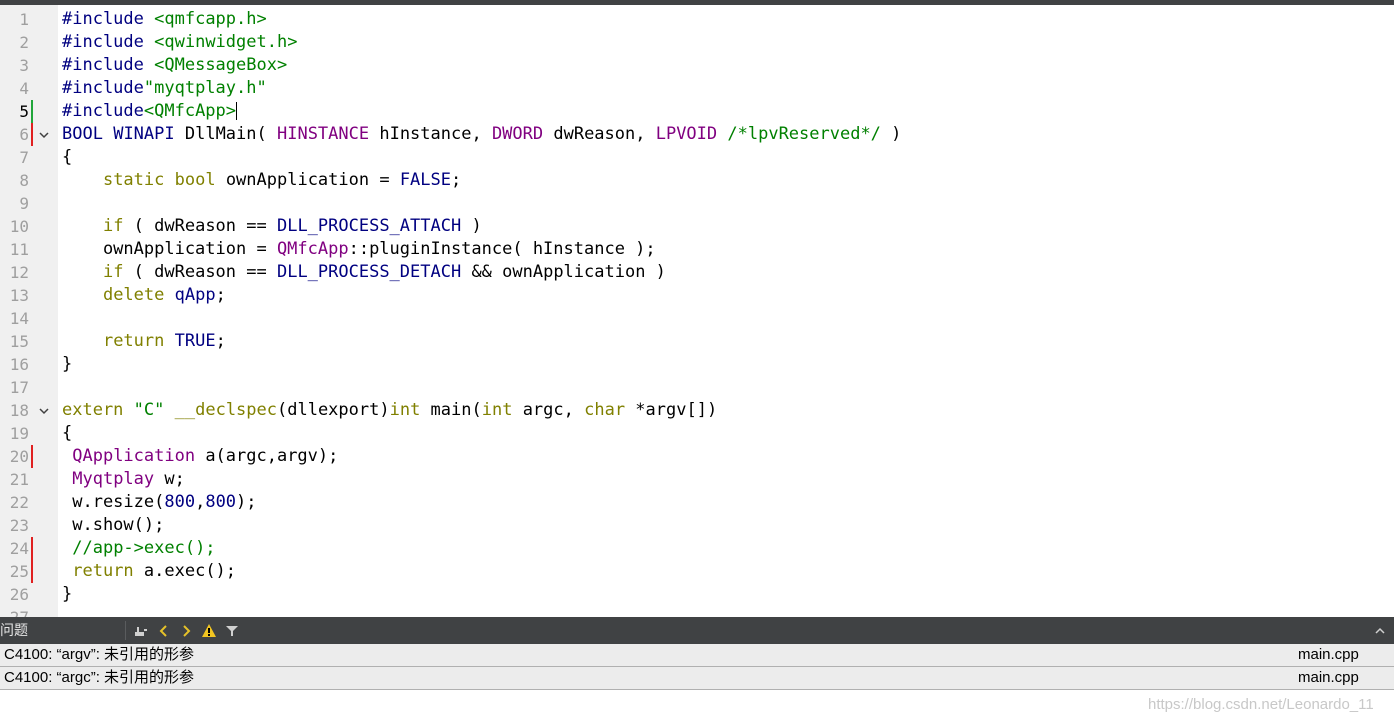 This screenshot has height=724, width=1394. I want to click on code-line: 24 //app->exec();, so click(697, 548).